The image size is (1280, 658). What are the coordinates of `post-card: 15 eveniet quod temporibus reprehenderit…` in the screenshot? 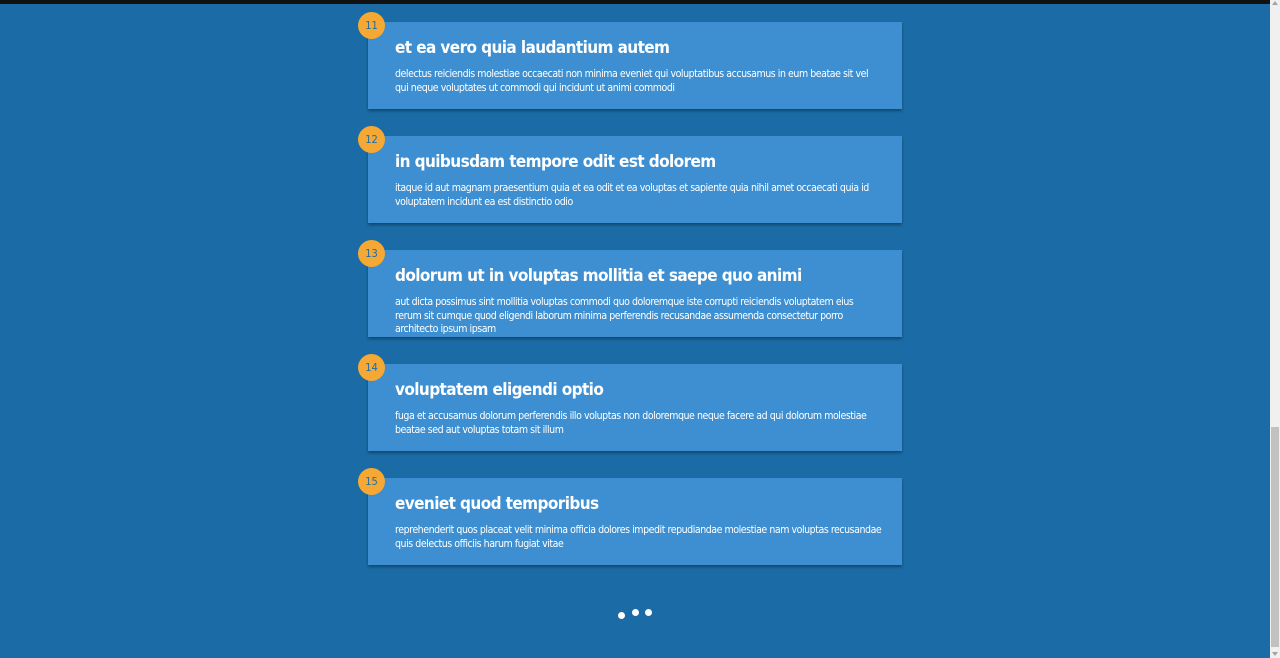 It's located at (630, 516).